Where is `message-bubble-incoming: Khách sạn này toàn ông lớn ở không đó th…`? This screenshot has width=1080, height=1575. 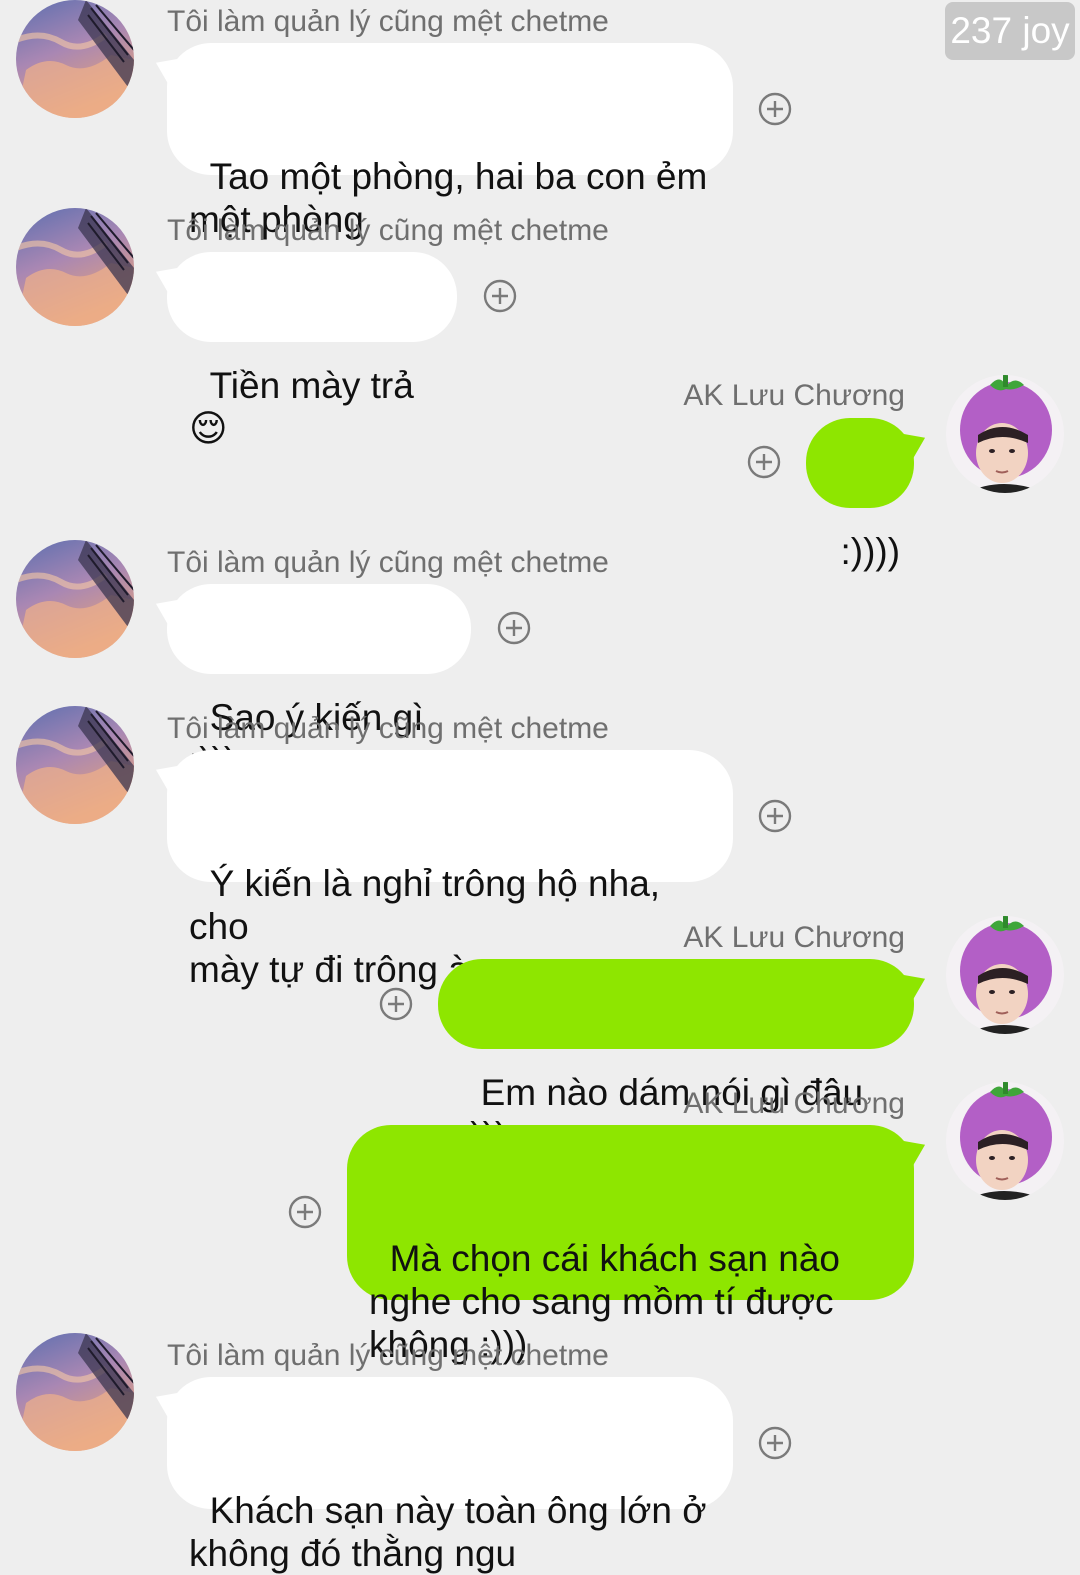
message-bubble-incoming: Khách sạn này toàn ông lớn ở không đó th… is located at coordinates (441, 1475).